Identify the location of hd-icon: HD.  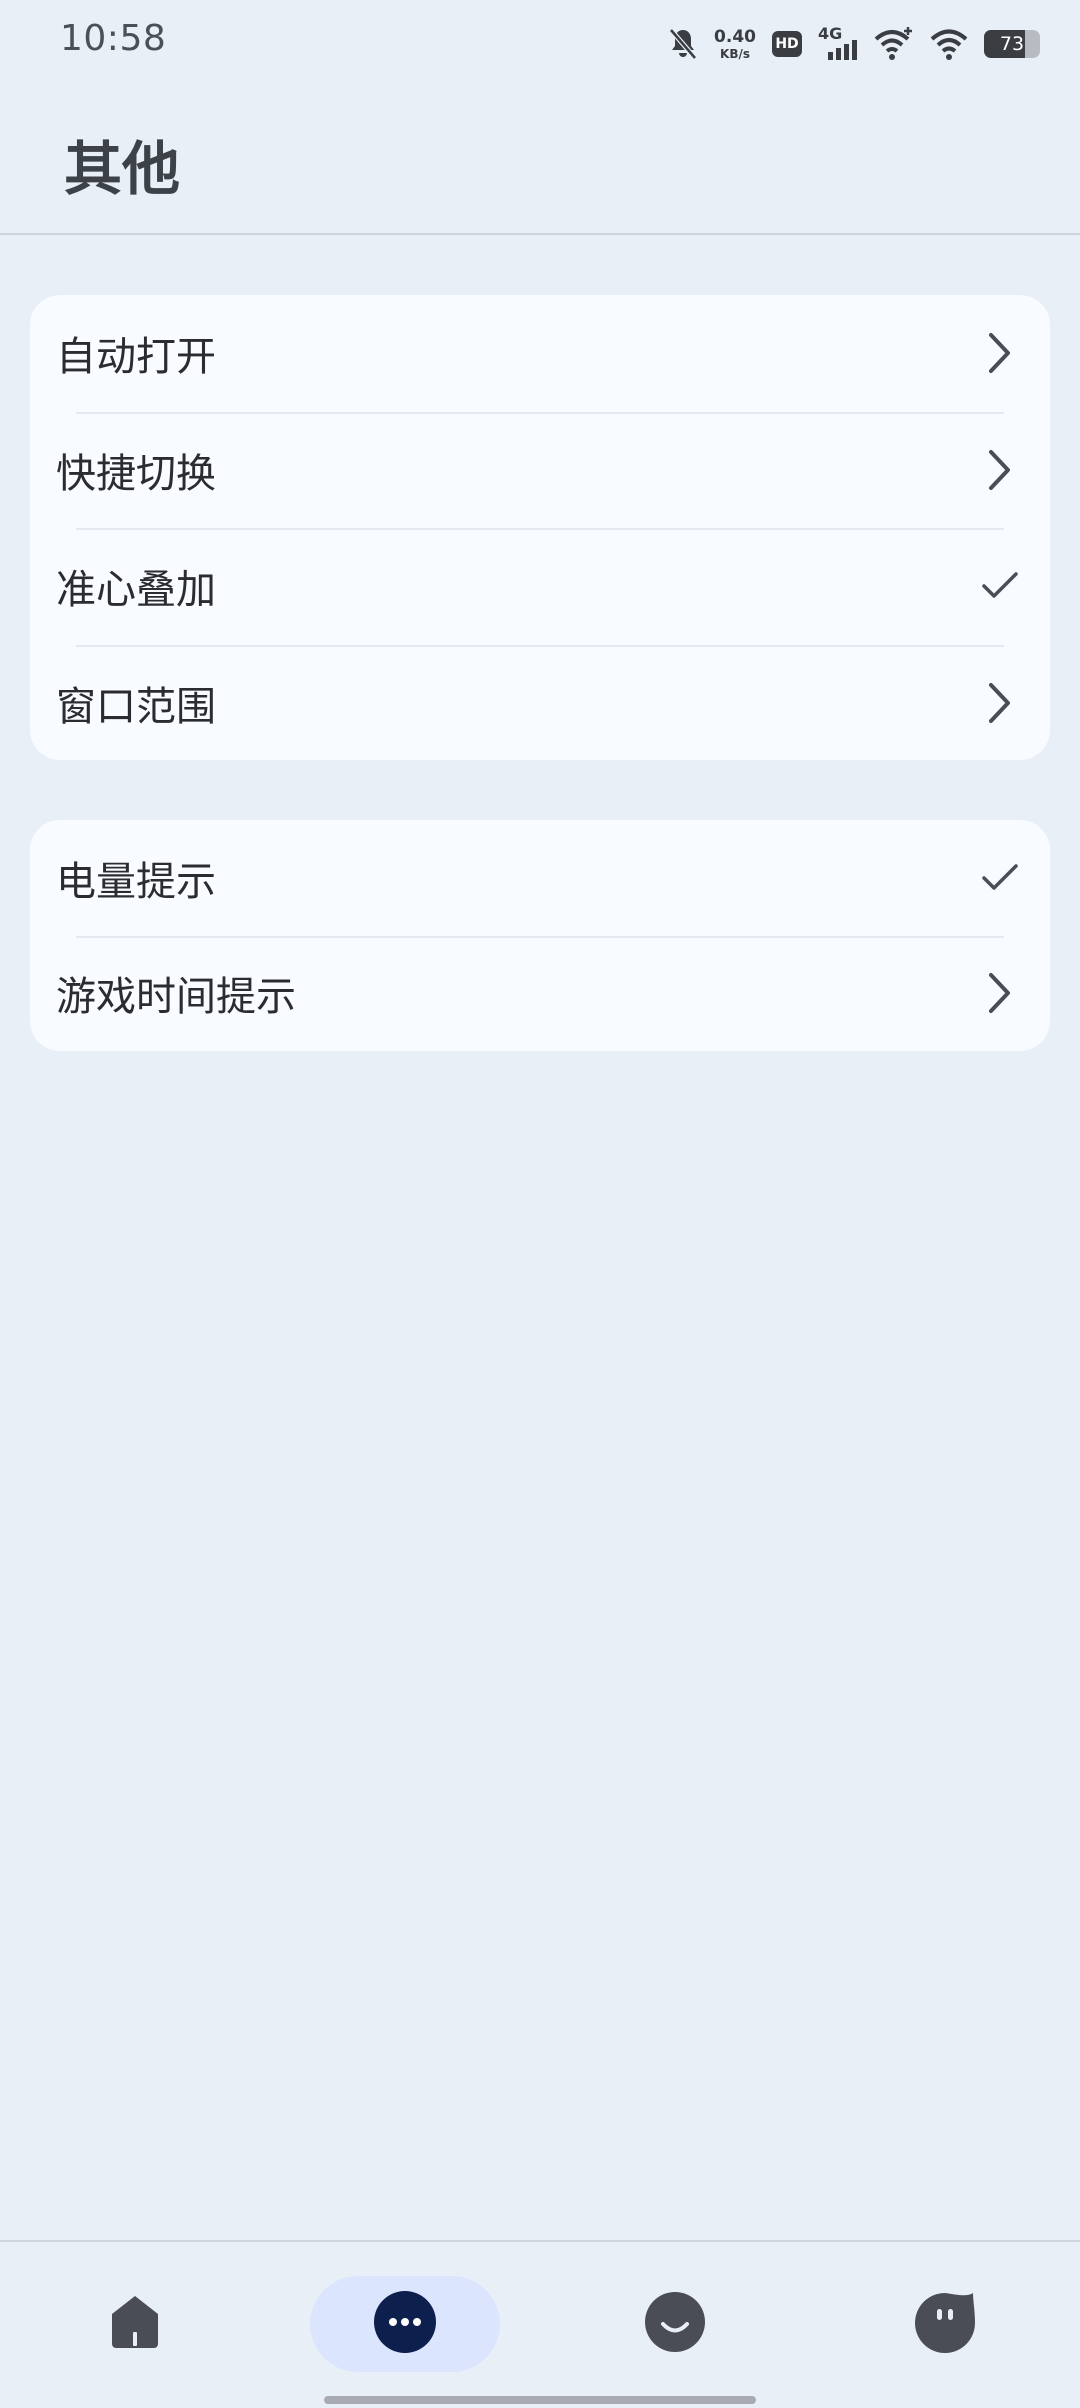
(787, 44).